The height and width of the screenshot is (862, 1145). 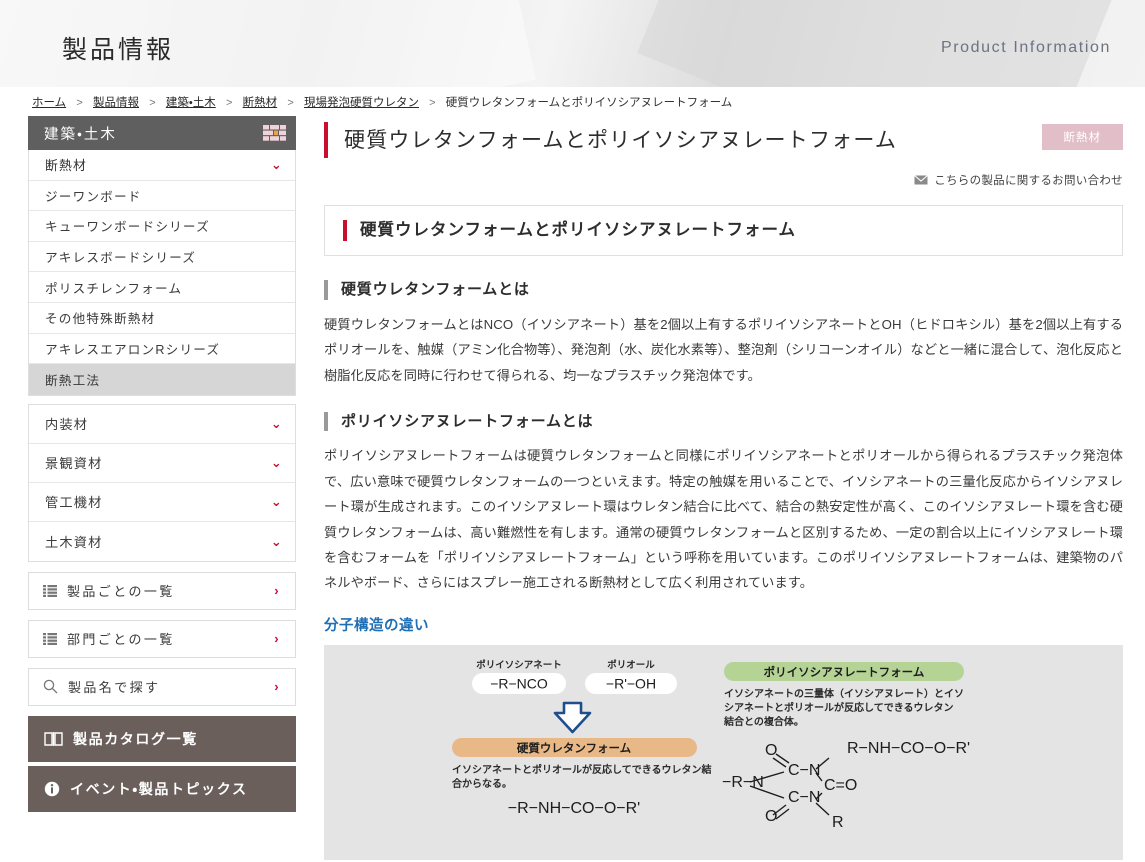 What do you see at coordinates (763, 721) in the screenshot?
I see `diagram-right-desc-line3: 結合との複合体。` at bounding box center [763, 721].